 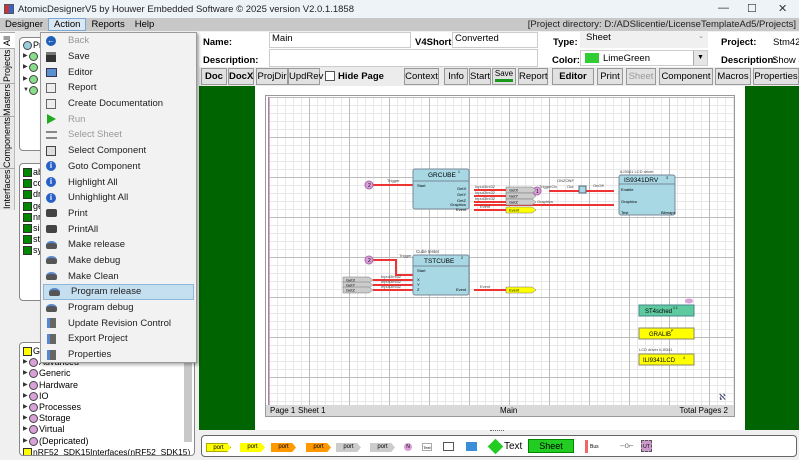 What do you see at coordinates (427, 447) in the screenshot?
I see `palette-textbox: Text` at bounding box center [427, 447].